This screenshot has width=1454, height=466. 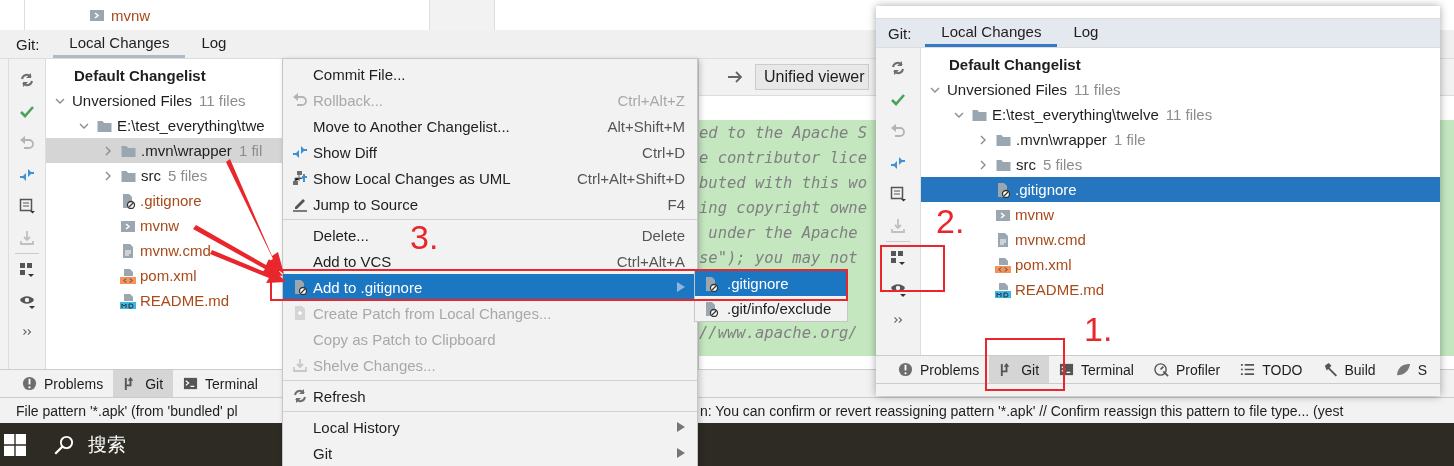 I want to click on menu-item: Add to .gitignore, so click(x=490, y=287).